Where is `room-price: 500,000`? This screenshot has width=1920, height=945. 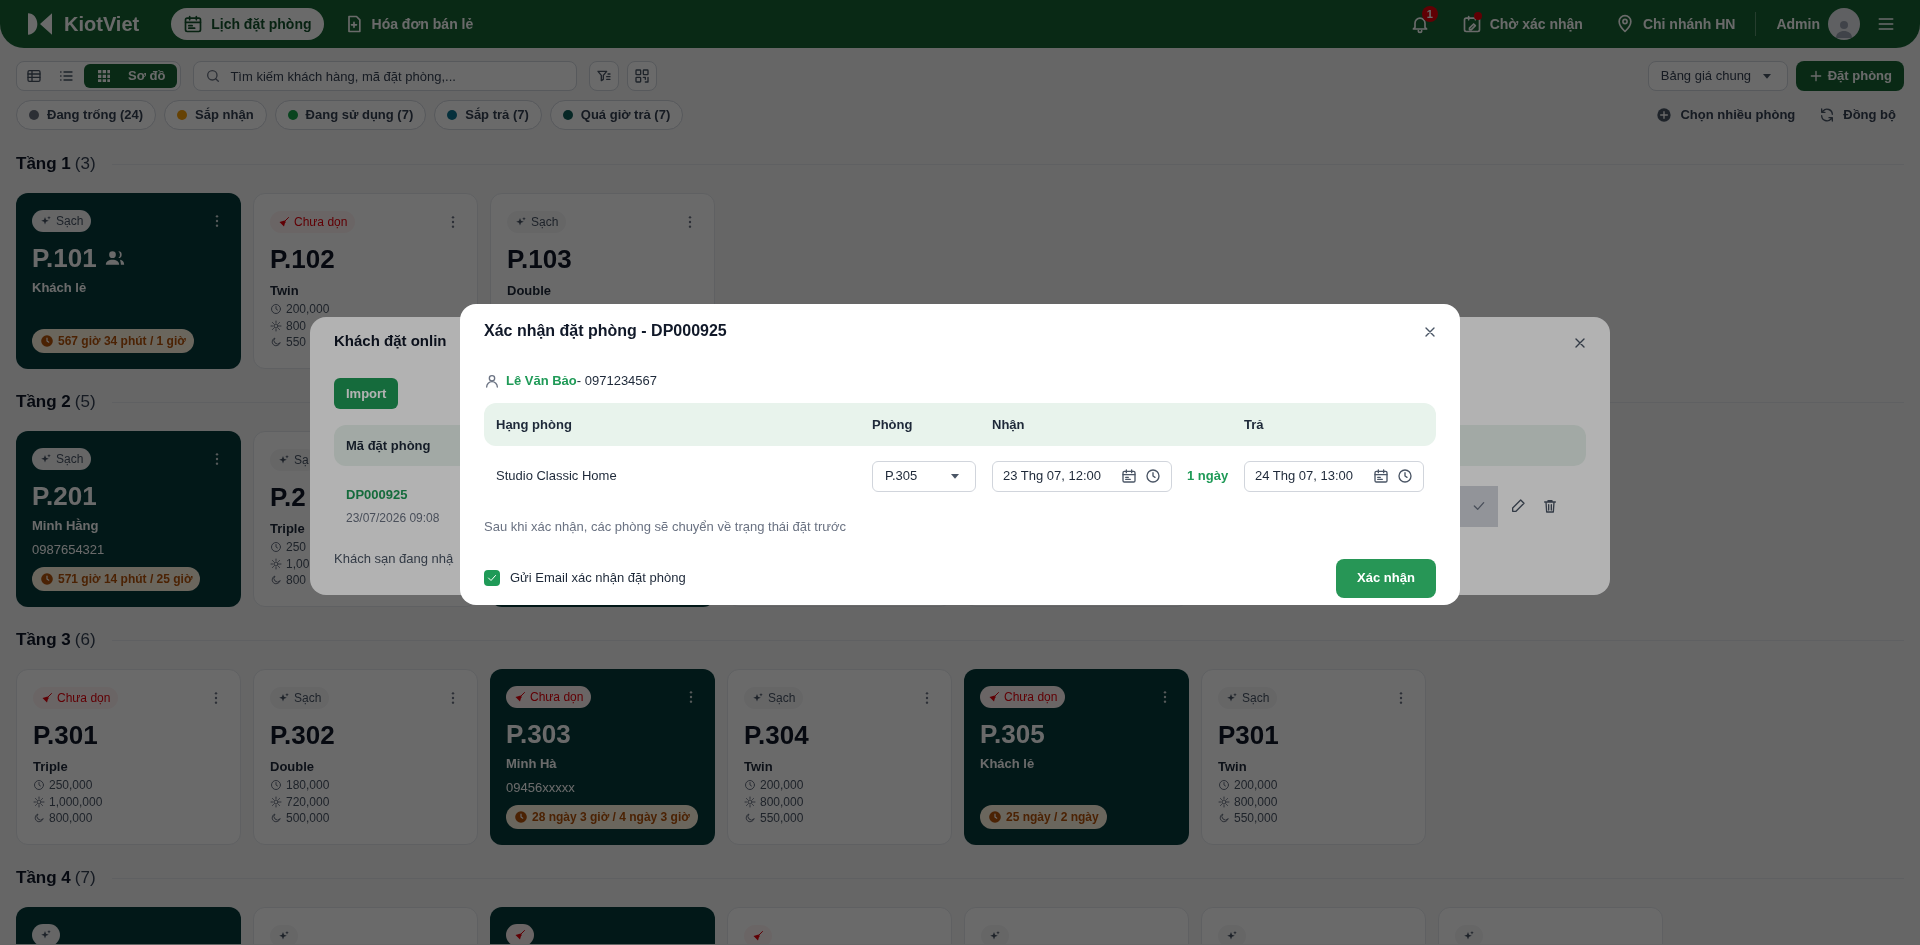
room-price: 500,000 is located at coordinates (308, 819).